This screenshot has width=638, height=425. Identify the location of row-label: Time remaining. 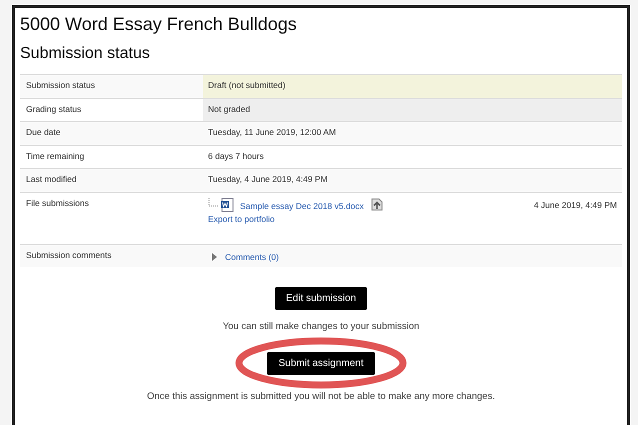
(55, 155).